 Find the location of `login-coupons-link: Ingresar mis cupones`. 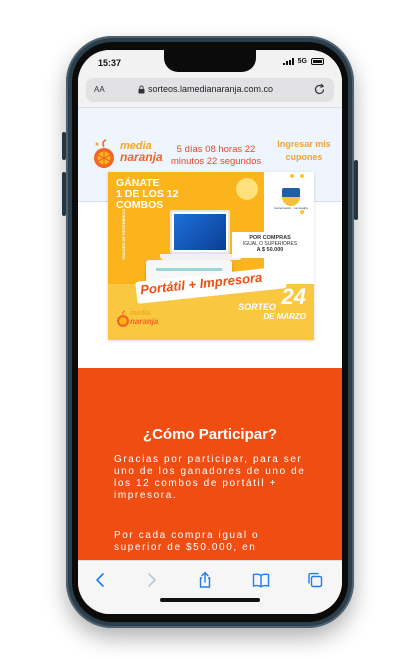

login-coupons-link: Ingresar mis cupones is located at coordinates (304, 151).